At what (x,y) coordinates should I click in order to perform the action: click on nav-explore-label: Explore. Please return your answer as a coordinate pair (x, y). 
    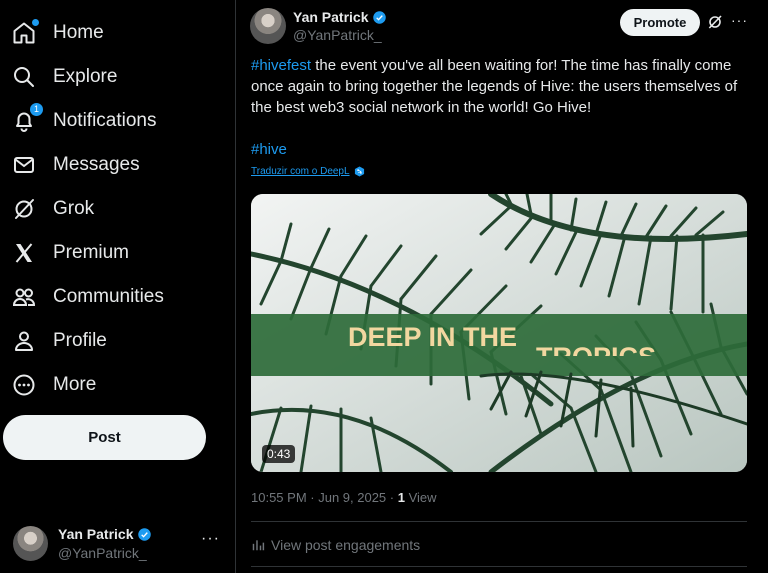
    Looking at the image, I should click on (85, 76).